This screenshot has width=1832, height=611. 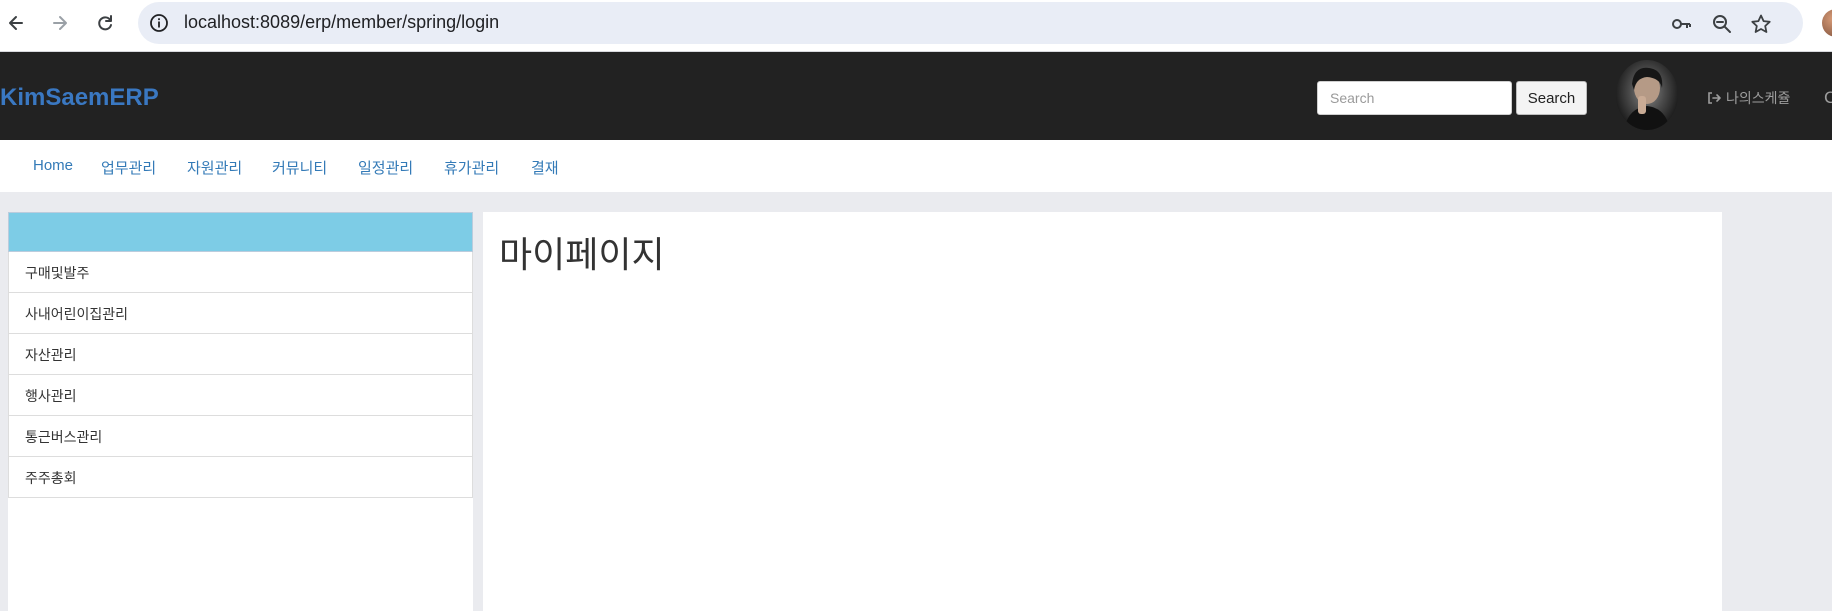 I want to click on arrow-left-icon, so click(x=16, y=23).